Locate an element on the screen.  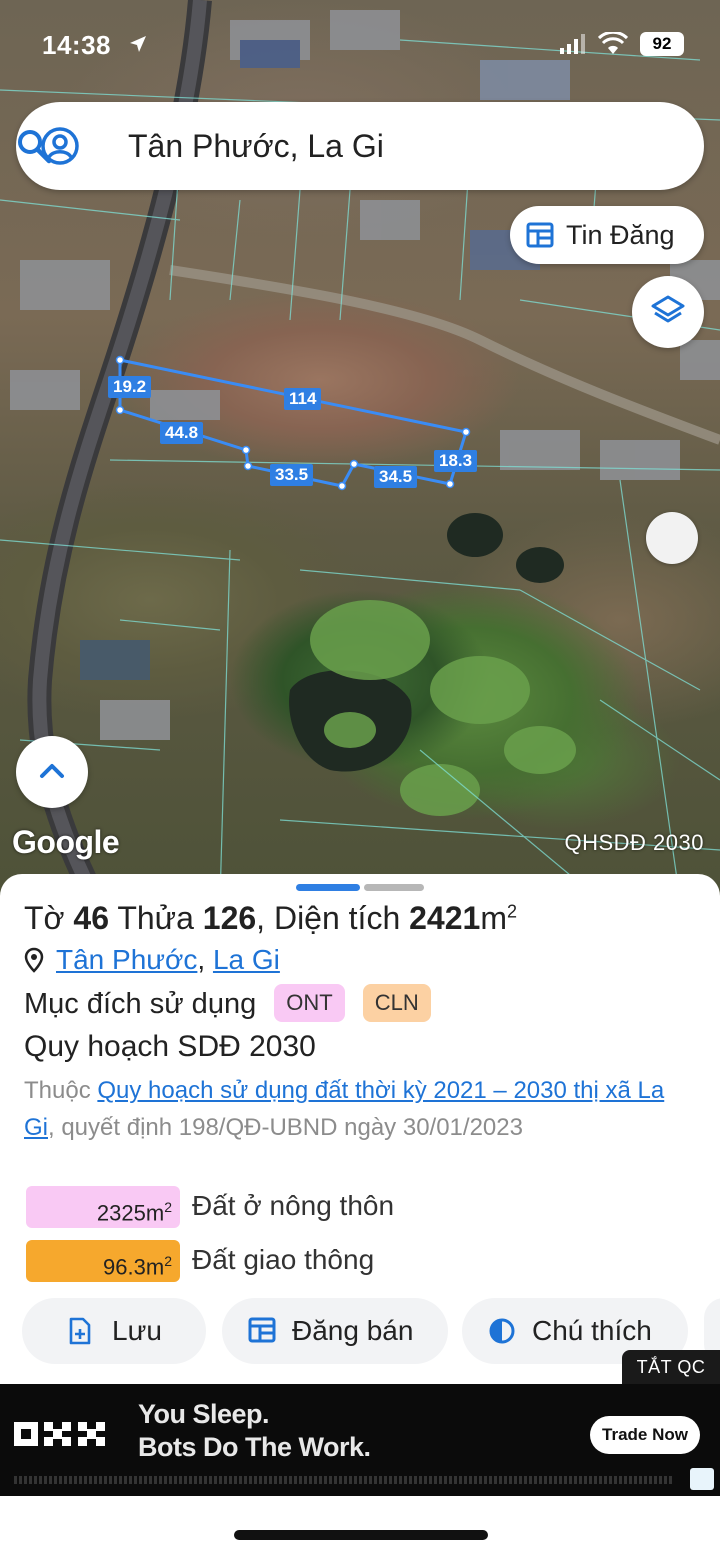
plan-title: Quy hoạch SDĐ 2030 is located at coordinates (170, 1046).